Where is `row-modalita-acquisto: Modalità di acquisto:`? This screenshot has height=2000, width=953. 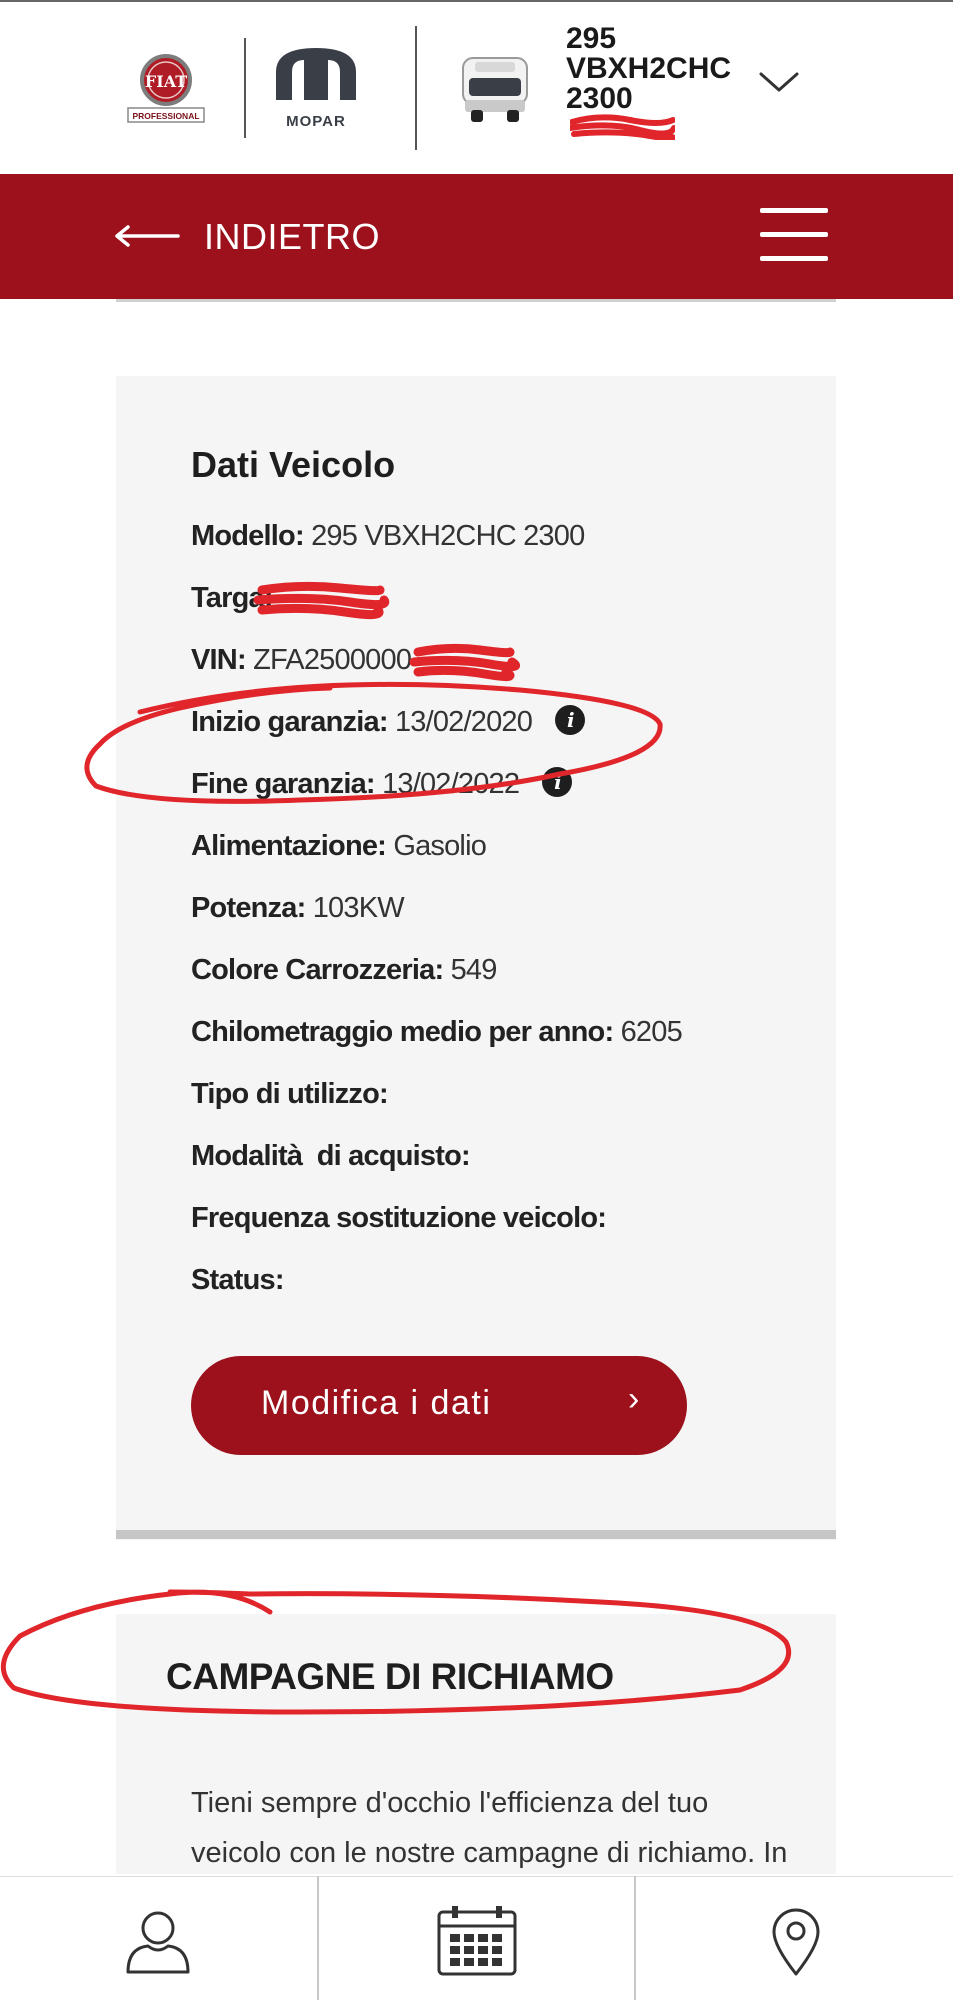
row-modalita-acquisto: Modalità di acquisto: is located at coordinates (331, 1156).